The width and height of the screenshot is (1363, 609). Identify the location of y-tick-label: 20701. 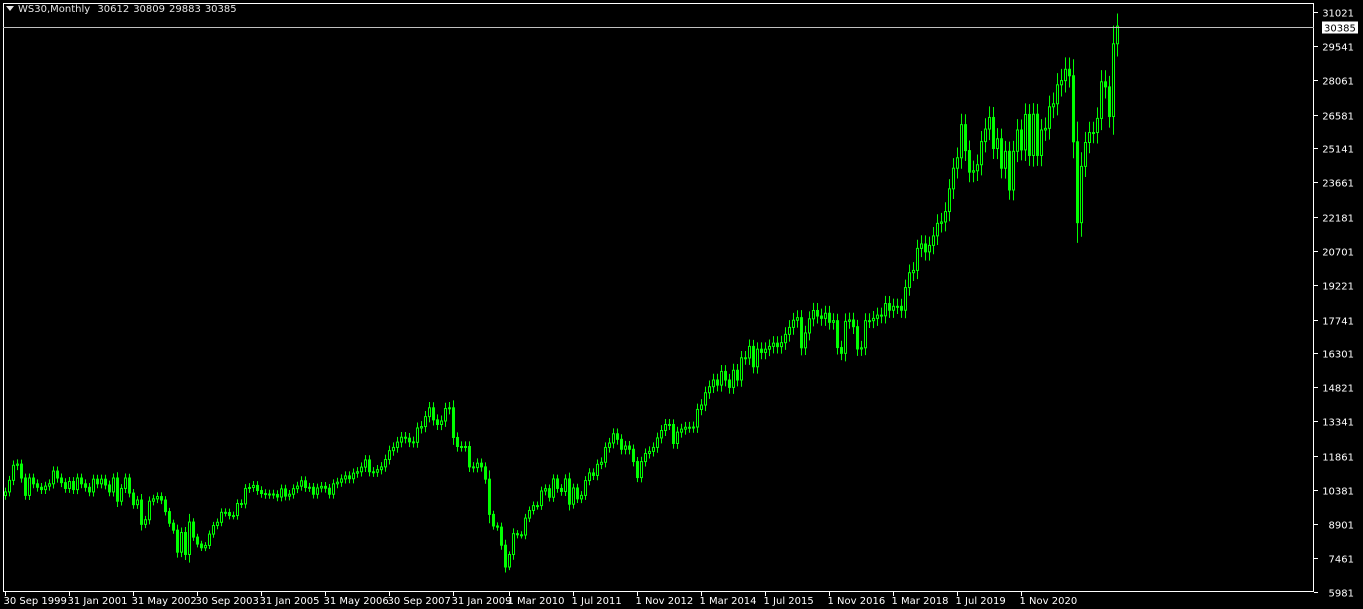
(1338, 253).